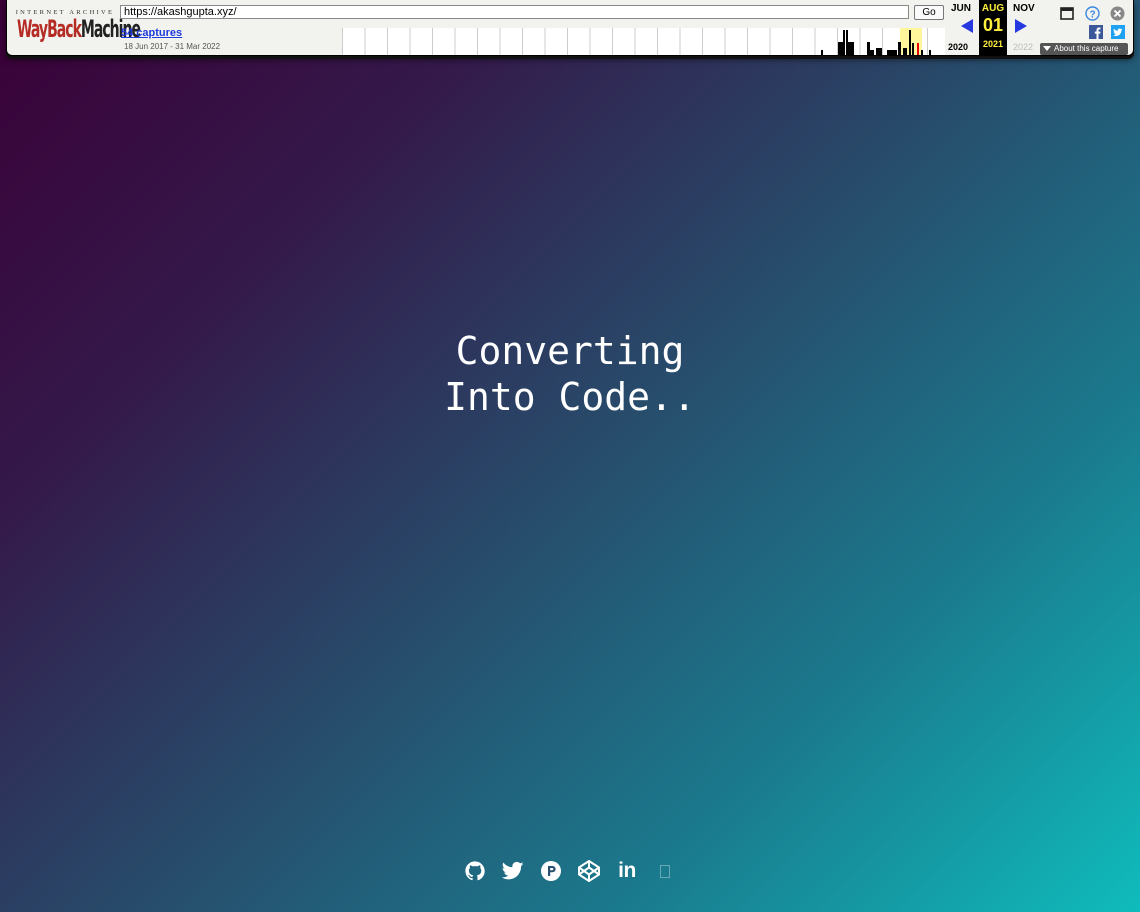 The height and width of the screenshot is (912, 1140). What do you see at coordinates (570, 374) in the screenshot?
I see `loading-message: Converting Into Code..` at bounding box center [570, 374].